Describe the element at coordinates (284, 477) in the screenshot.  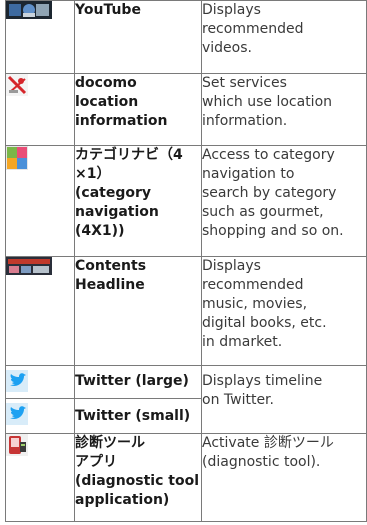
I see `widget-description: Activate 診断ツール (diagnostic tool).` at that location.